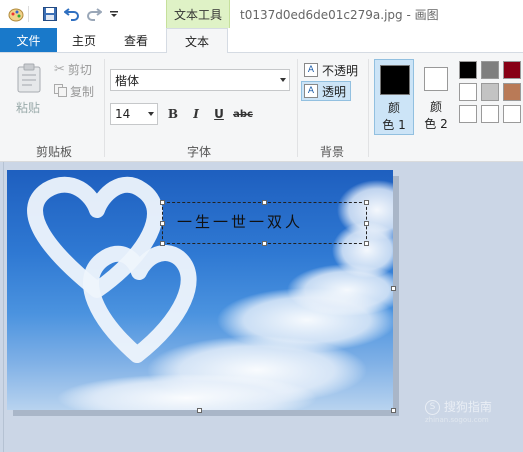 Image resolution: width=523 pixels, height=452 pixels. I want to click on copy-label: 复制, so click(82, 92).